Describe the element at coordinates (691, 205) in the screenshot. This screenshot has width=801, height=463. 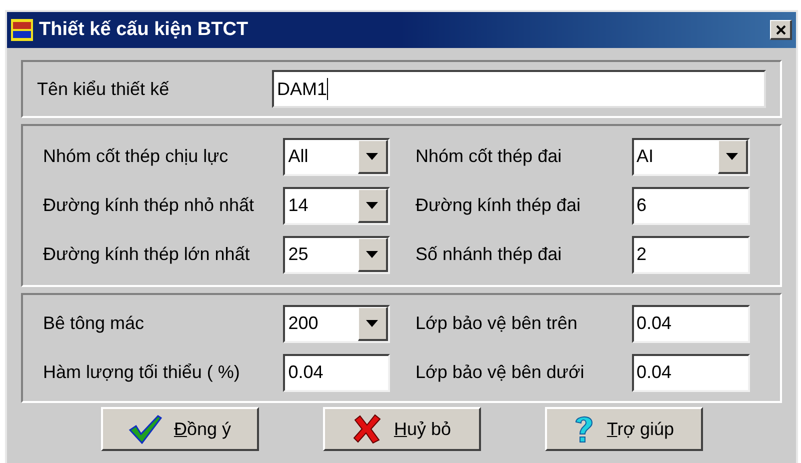
I see `input-field: 6` at that location.